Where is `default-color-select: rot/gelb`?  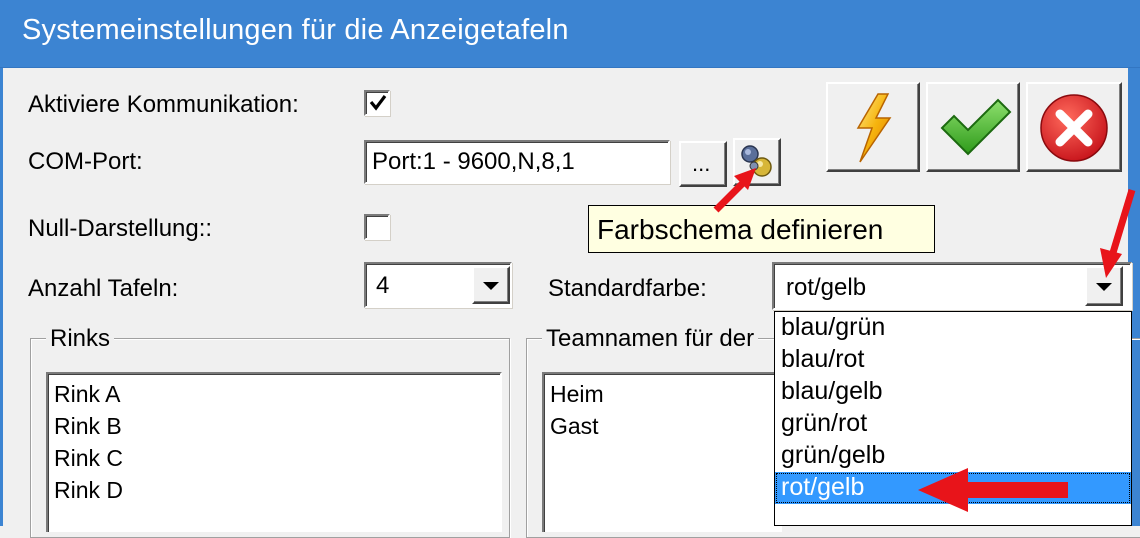
default-color-select: rot/gelb is located at coordinates (952, 286).